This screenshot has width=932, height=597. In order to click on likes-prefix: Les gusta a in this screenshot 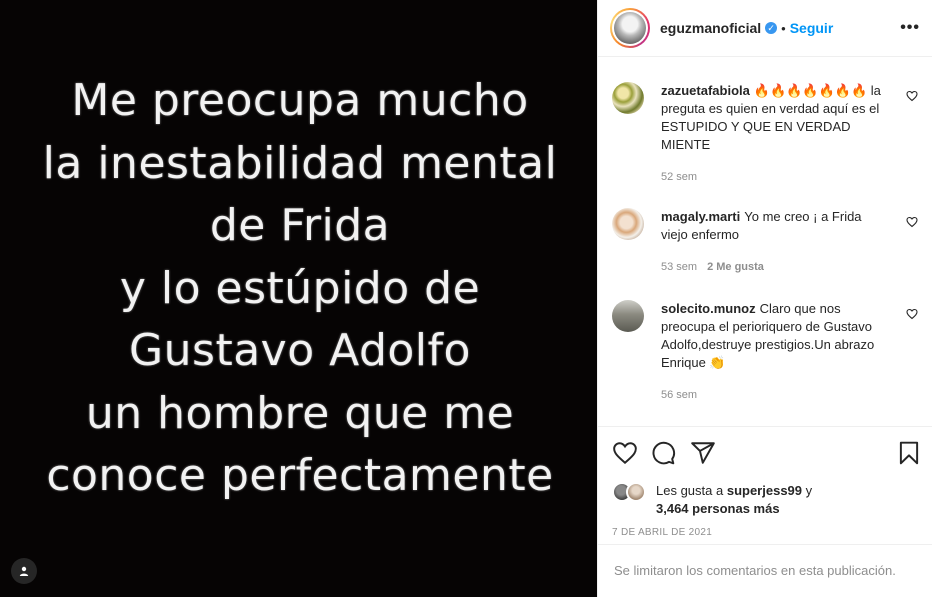, I will do `click(690, 490)`.